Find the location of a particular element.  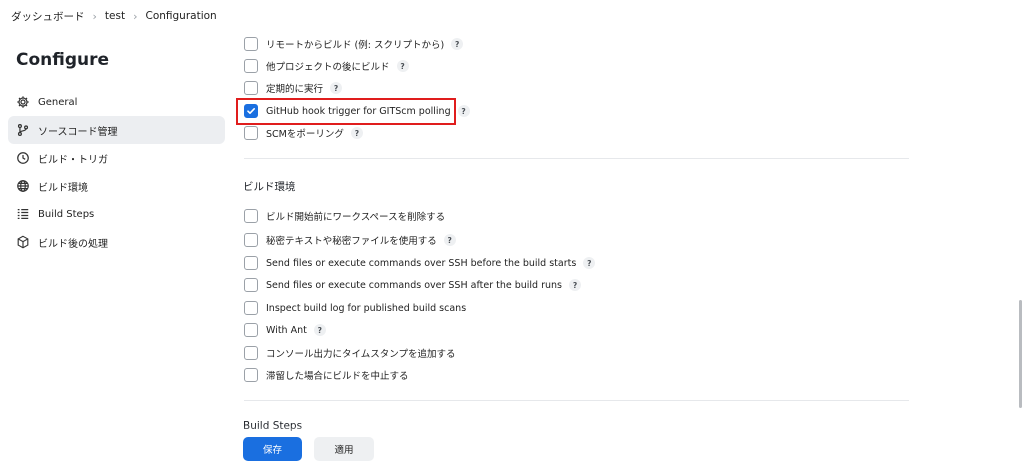

option-label: 秘密テキストや秘密ファイルを使用する is located at coordinates (351, 241).